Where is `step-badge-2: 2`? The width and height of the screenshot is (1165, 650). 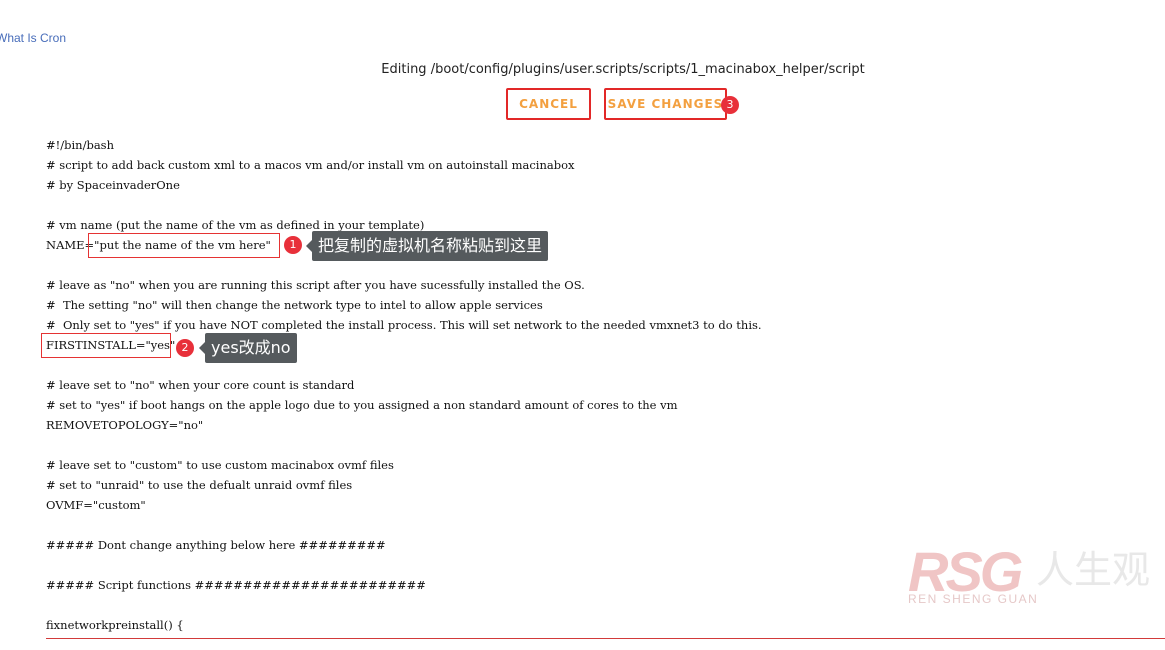
step-badge-2: 2 is located at coordinates (185, 348).